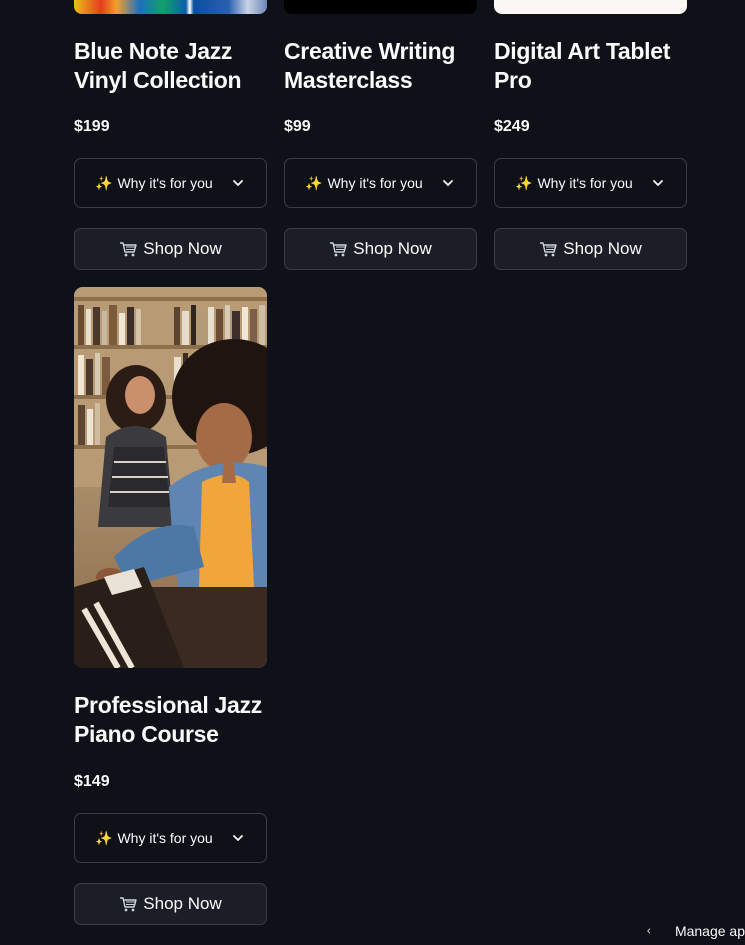 The height and width of the screenshot is (945, 745). I want to click on women-playing-piano-photo, so click(170, 477).